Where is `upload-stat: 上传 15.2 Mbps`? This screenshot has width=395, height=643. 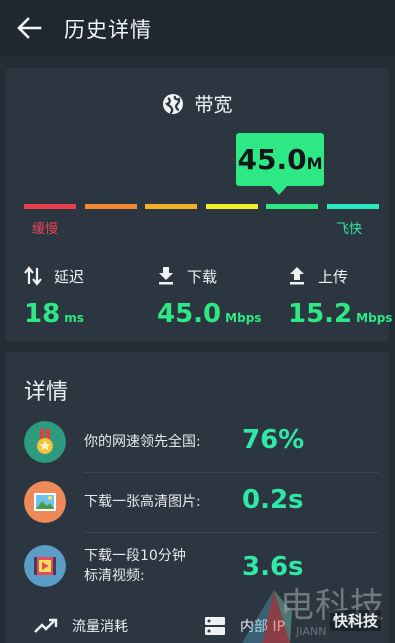 upload-stat: 上传 15.2 Mbps is located at coordinates (341, 297).